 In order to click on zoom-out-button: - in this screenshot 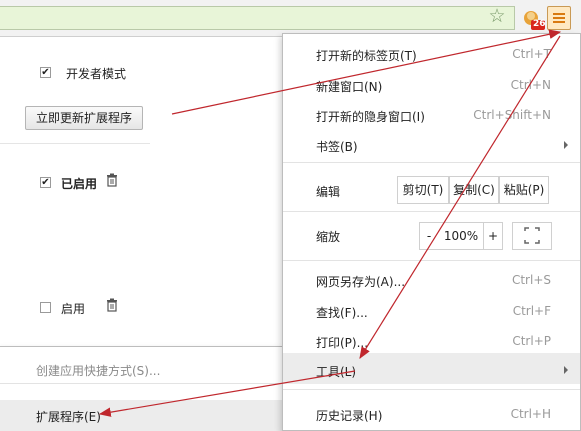, I will do `click(429, 236)`.